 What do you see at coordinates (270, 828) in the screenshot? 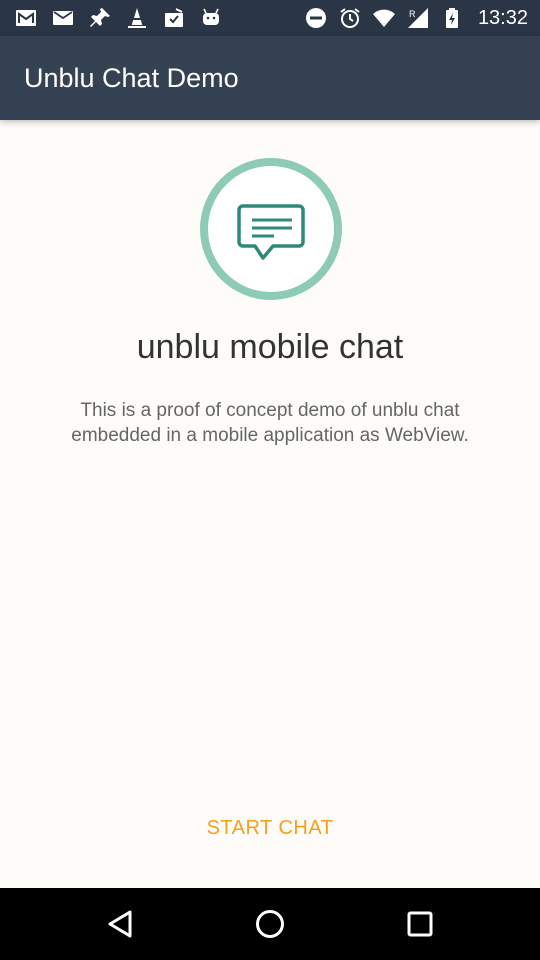
I see `start-chat-button: START CHAT` at bounding box center [270, 828].